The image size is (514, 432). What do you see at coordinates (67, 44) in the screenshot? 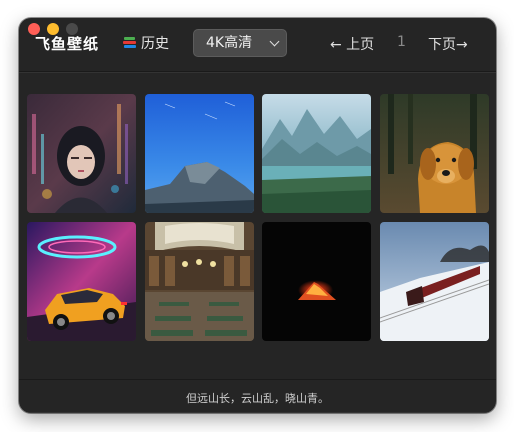
I see `app-title: 飞鱼壁纸` at bounding box center [67, 44].